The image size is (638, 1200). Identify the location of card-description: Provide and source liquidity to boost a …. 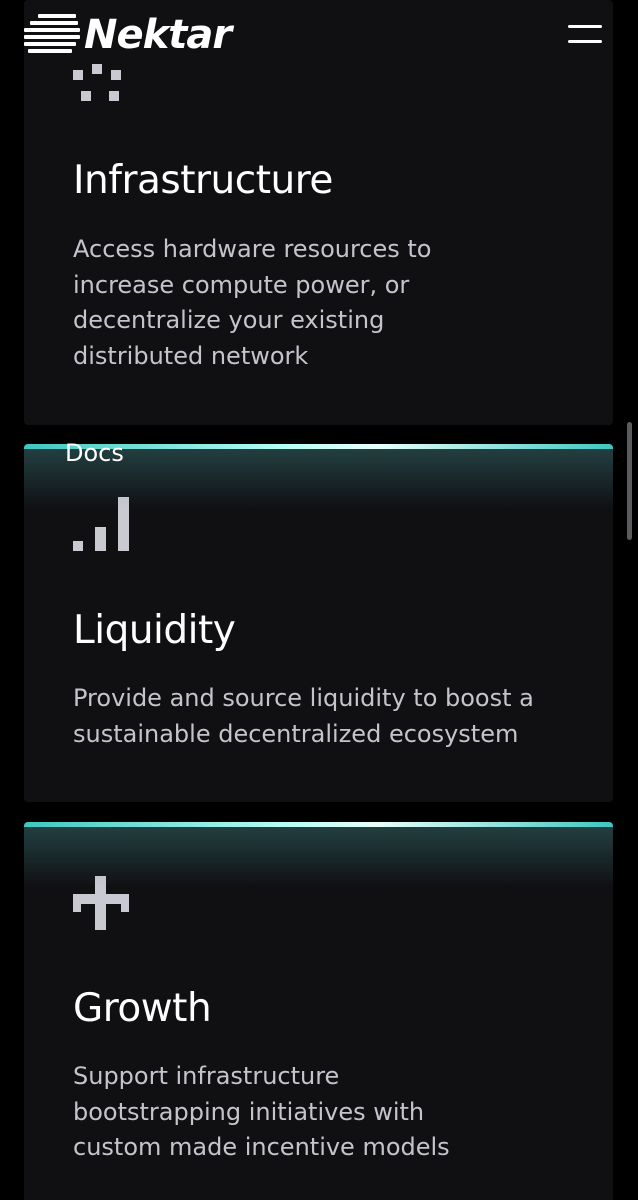
(303, 716).